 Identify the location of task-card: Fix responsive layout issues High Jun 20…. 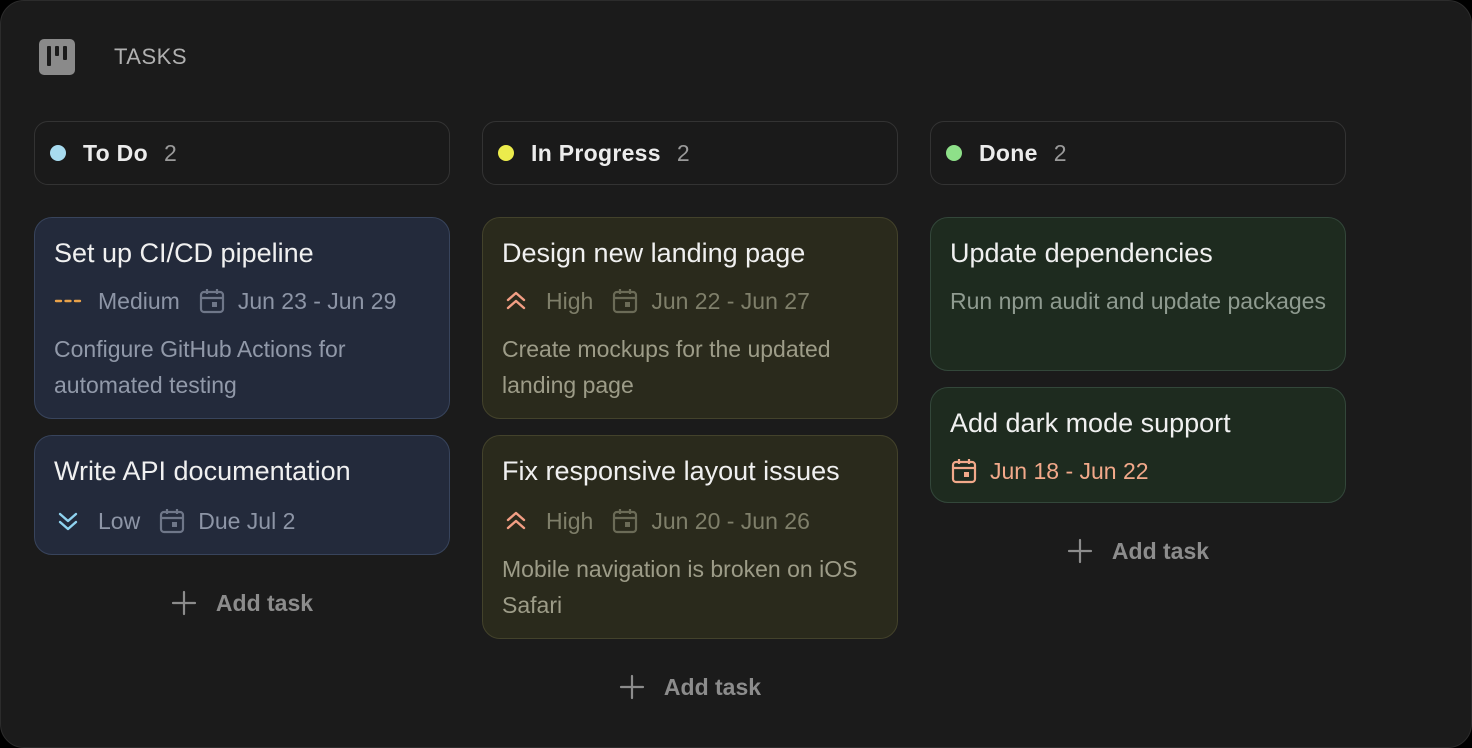
(690, 537).